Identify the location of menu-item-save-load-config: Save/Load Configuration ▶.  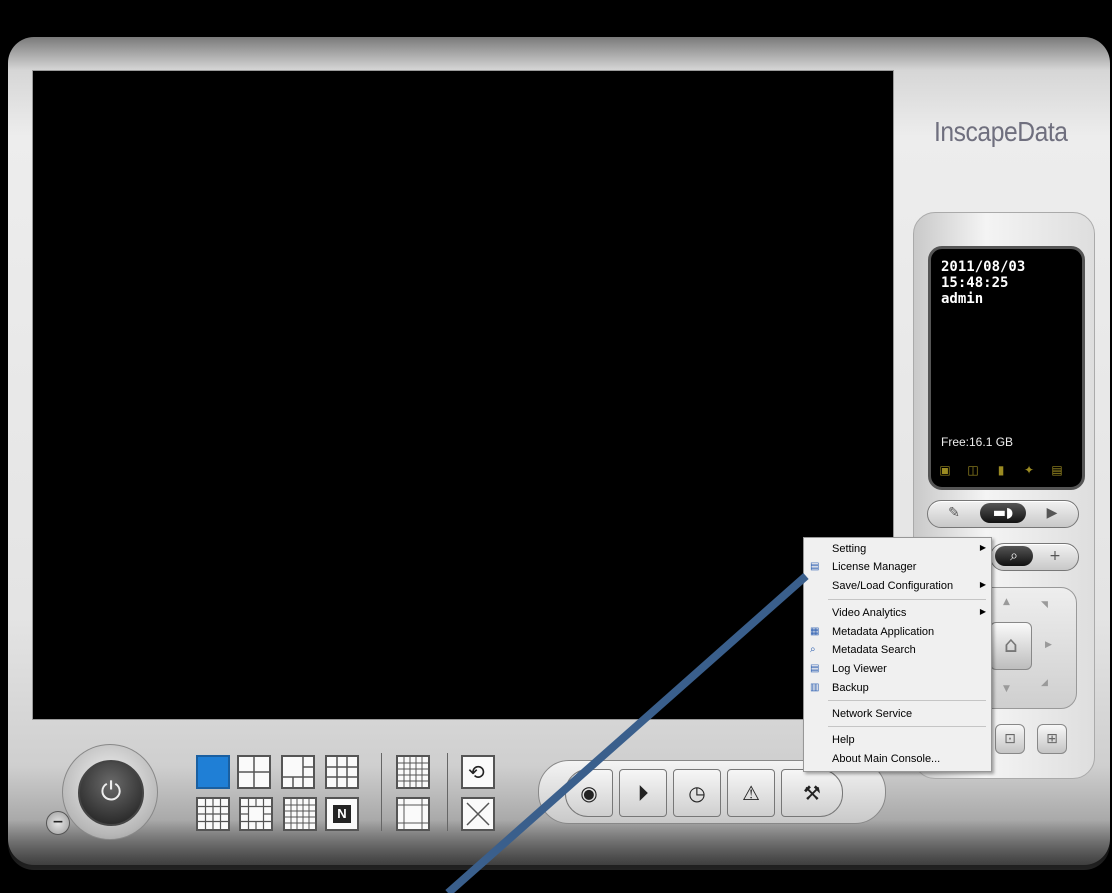
(897, 586).